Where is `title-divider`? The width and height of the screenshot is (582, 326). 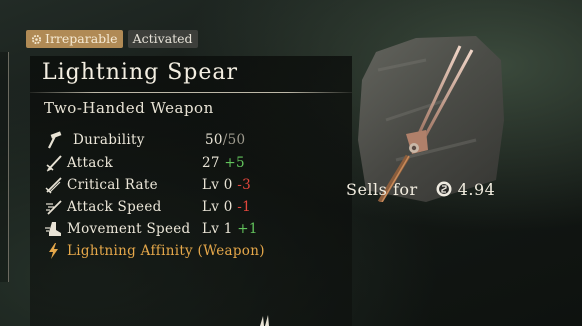 title-divider is located at coordinates (191, 92).